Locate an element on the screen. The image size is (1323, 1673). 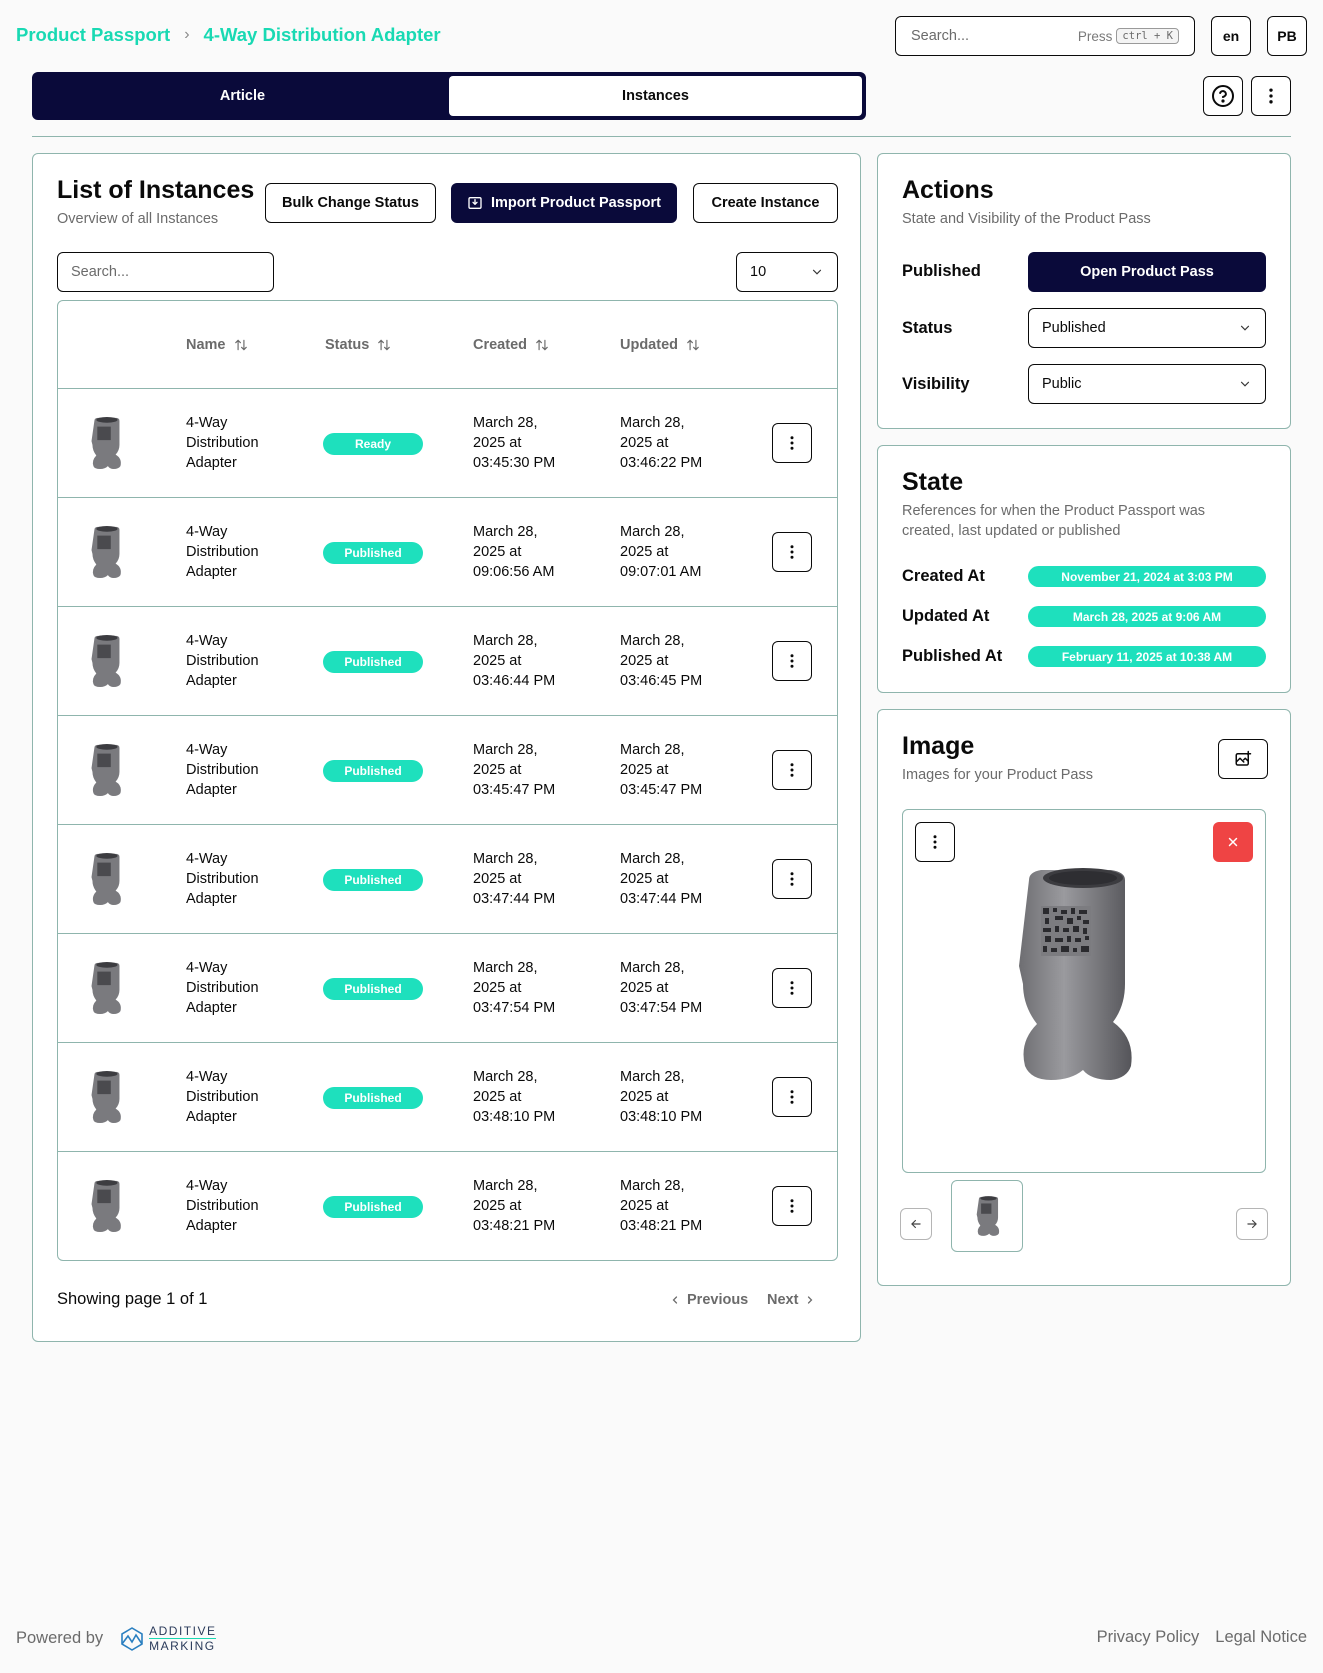
date-line: 03:48:21 PM is located at coordinates (514, 1226).